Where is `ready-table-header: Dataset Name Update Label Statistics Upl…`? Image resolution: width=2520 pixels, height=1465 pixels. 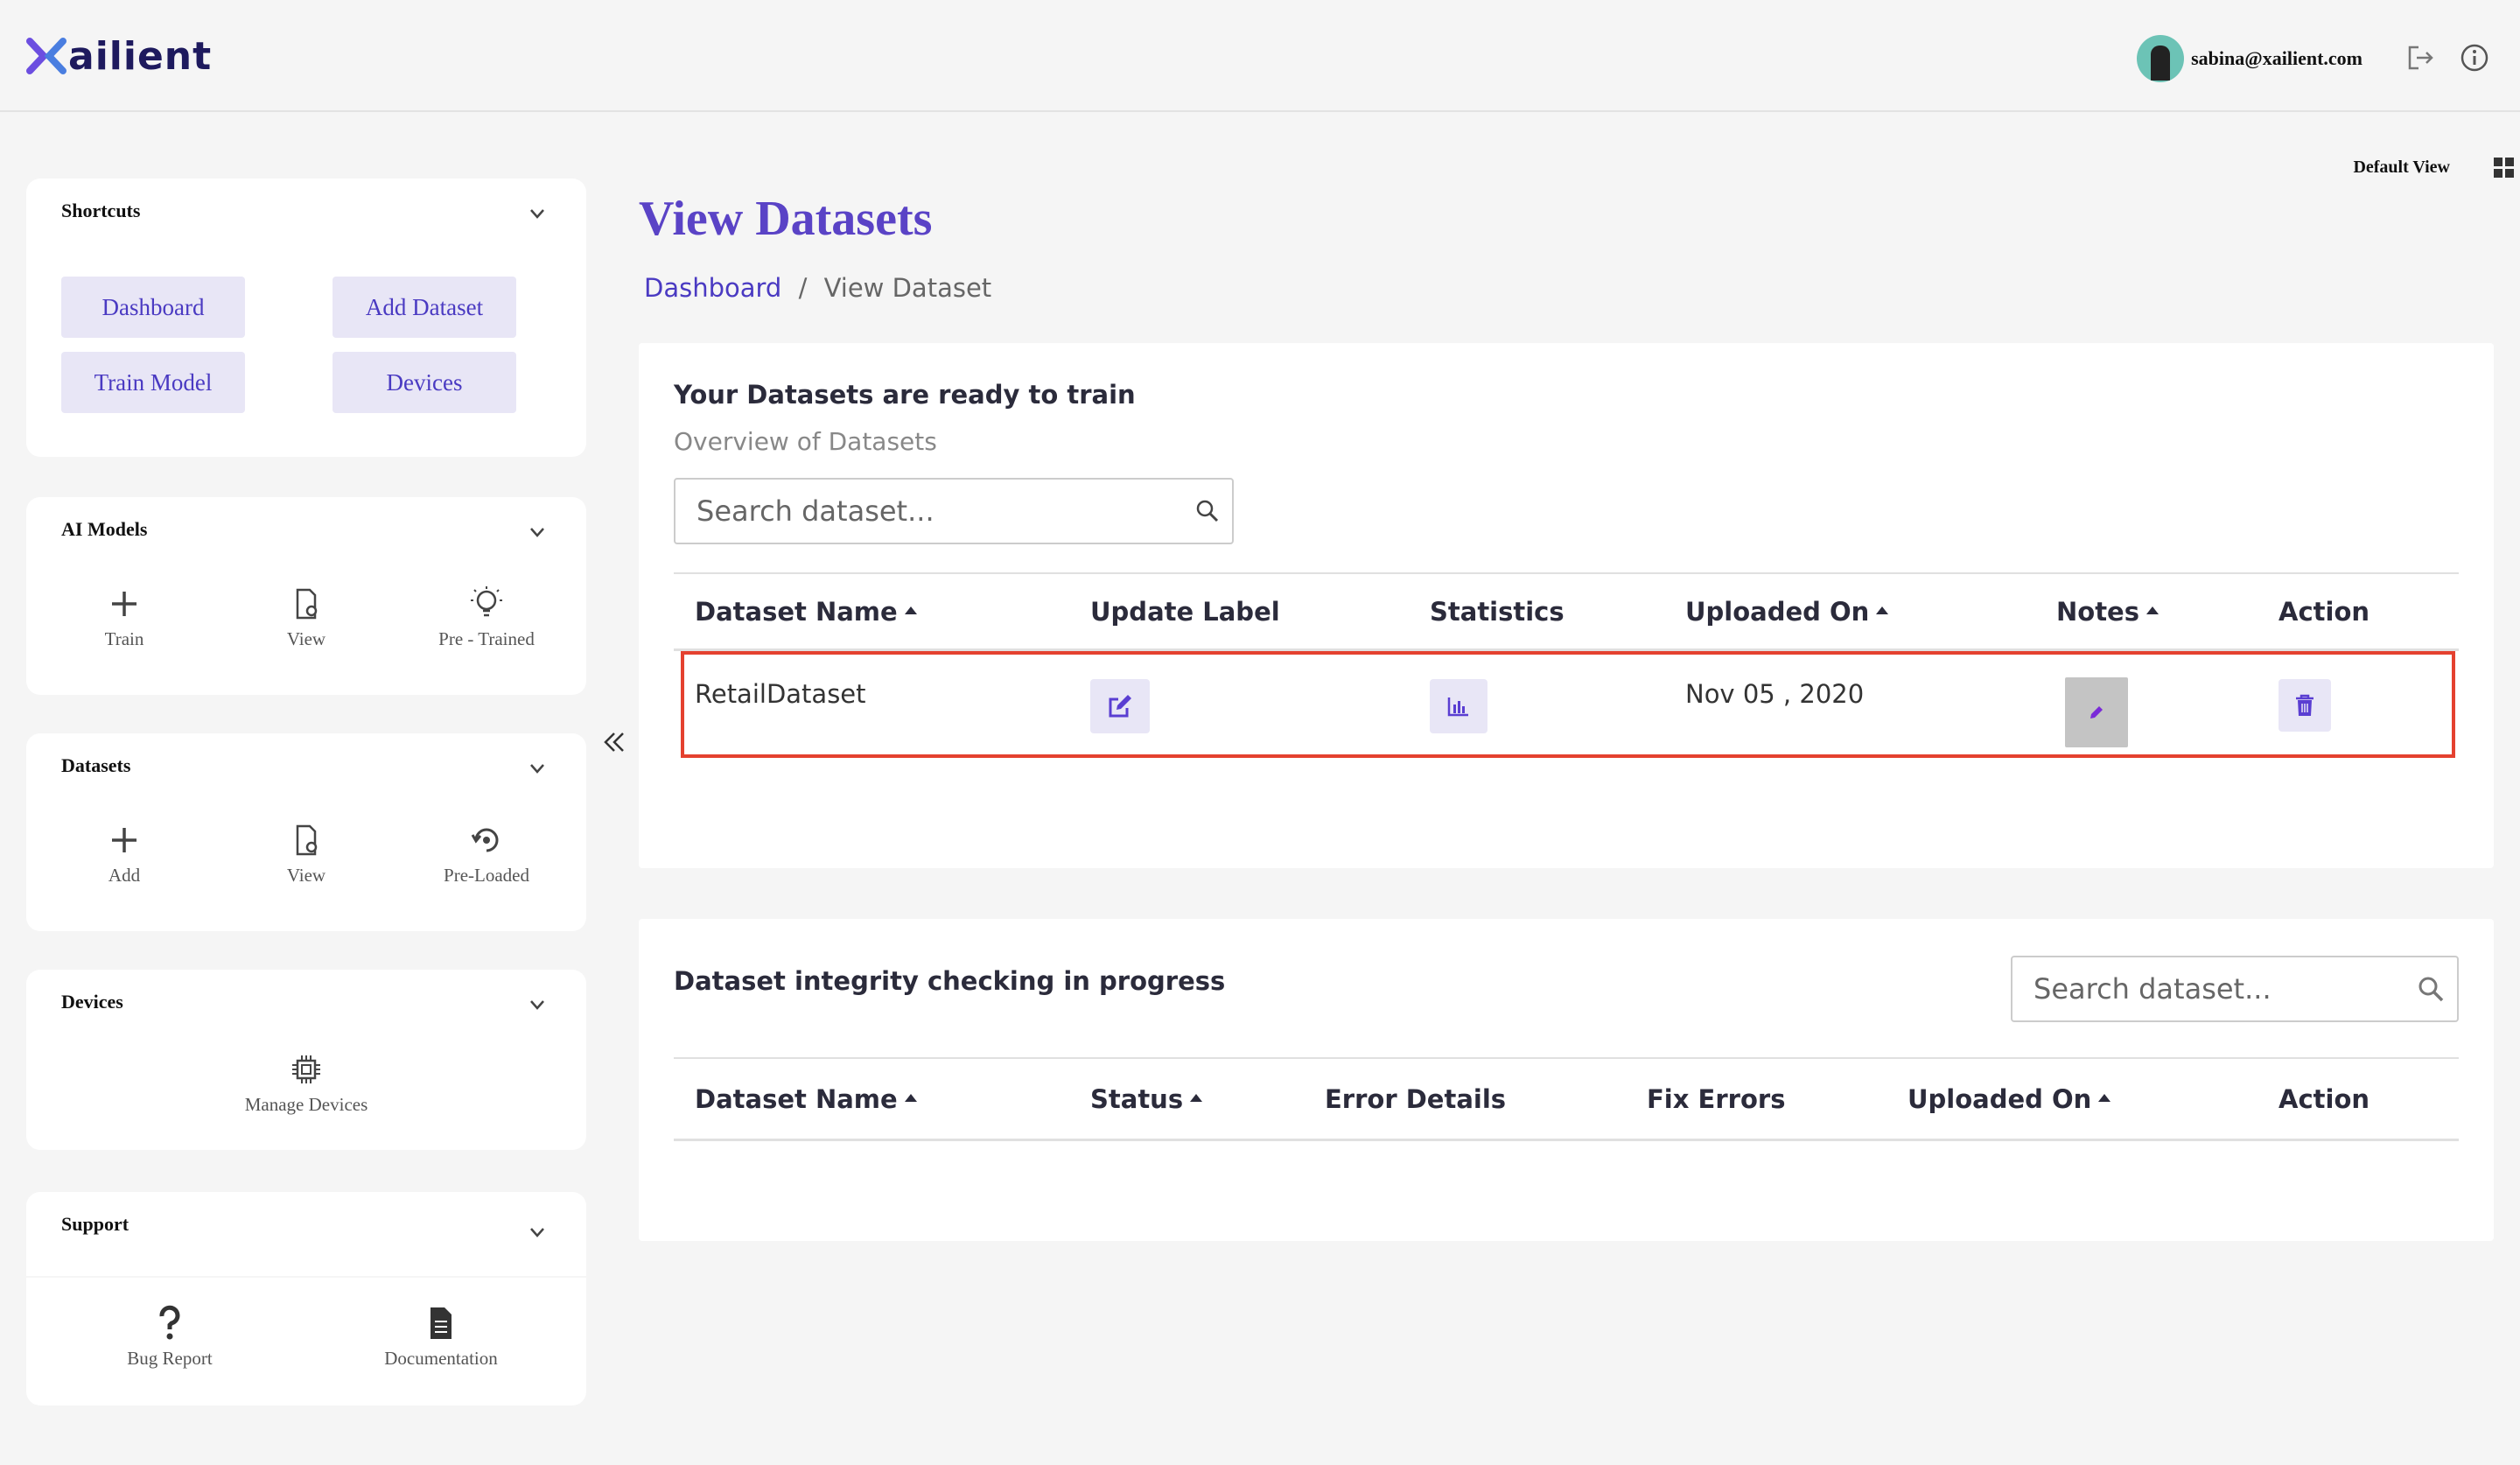 ready-table-header: Dataset Name Update Label Statistics Upl… is located at coordinates (1566, 611).